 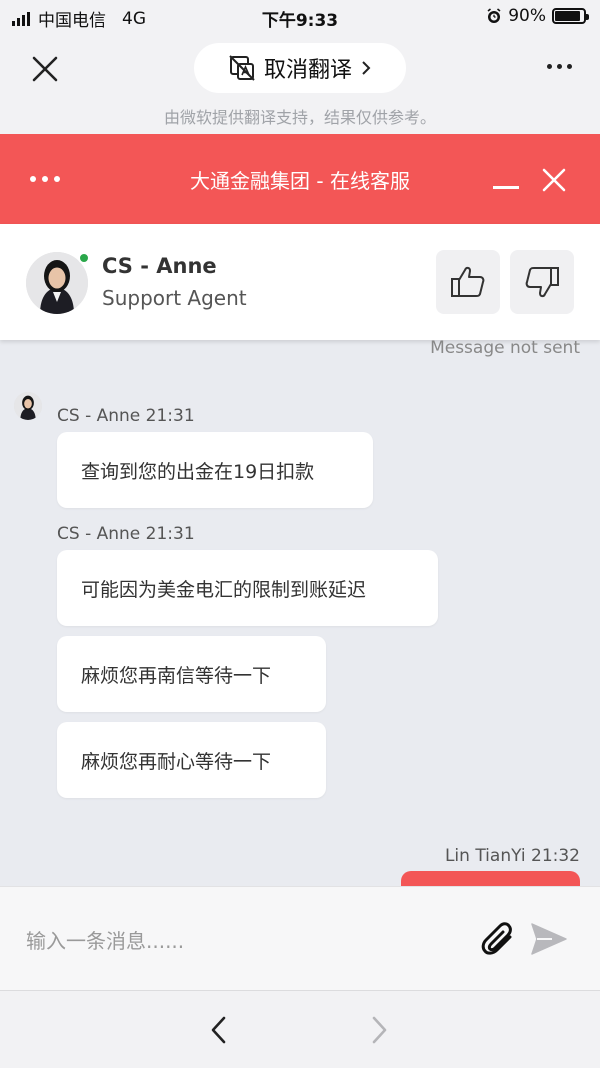 I want to click on send-icon, so click(x=549, y=939).